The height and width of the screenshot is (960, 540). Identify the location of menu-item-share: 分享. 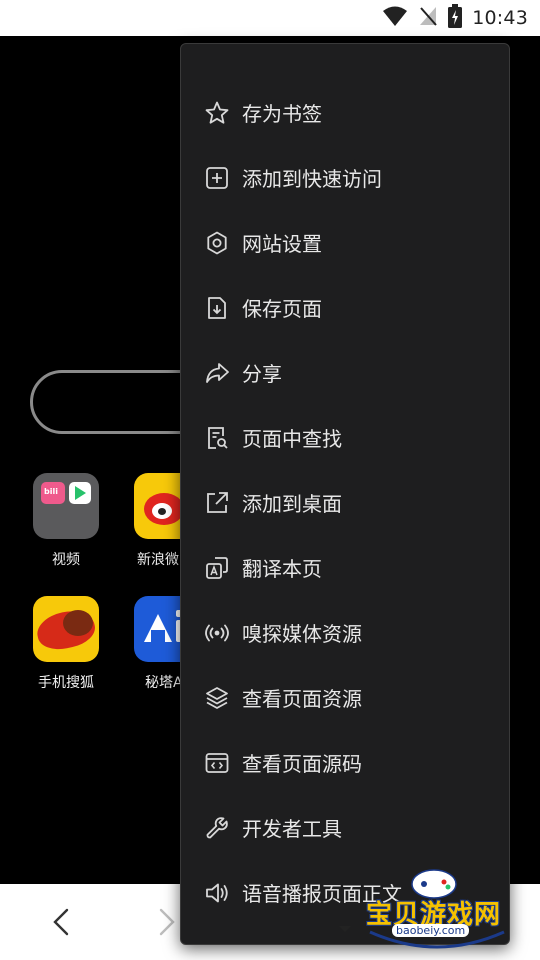
(345, 372).